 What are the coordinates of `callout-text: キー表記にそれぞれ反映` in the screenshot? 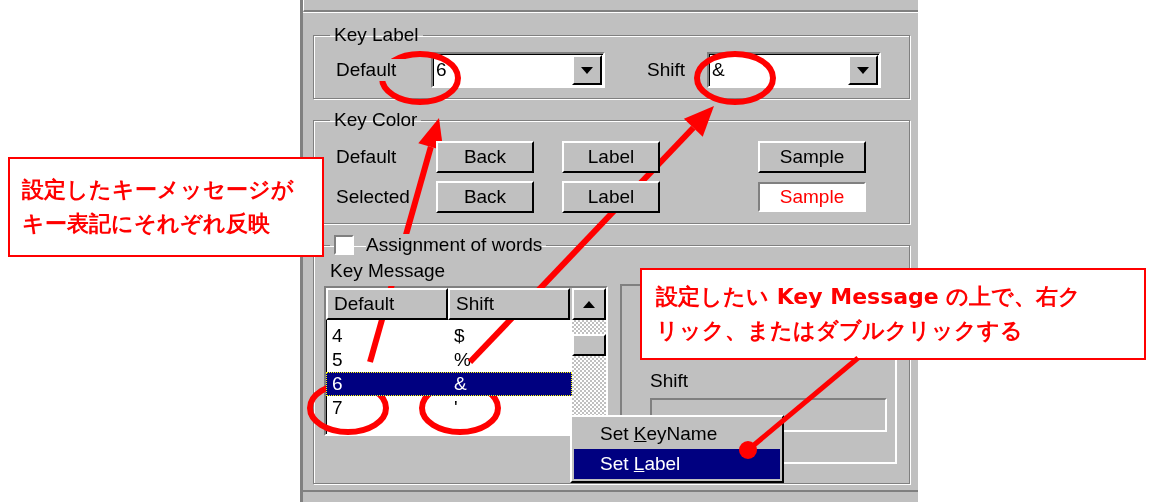 It's located at (146, 224).